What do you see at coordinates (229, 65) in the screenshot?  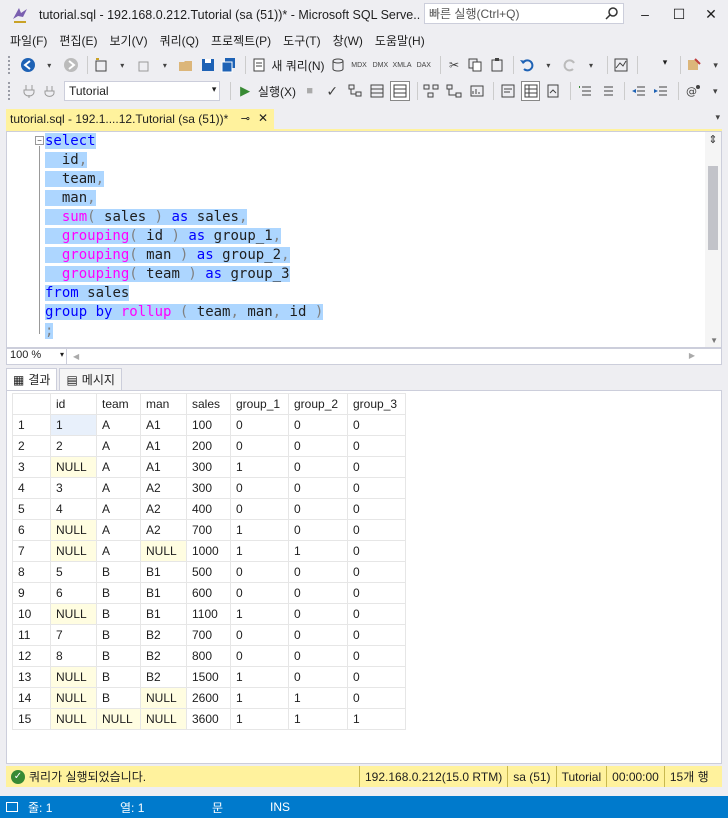 I see `save-all-icon` at bounding box center [229, 65].